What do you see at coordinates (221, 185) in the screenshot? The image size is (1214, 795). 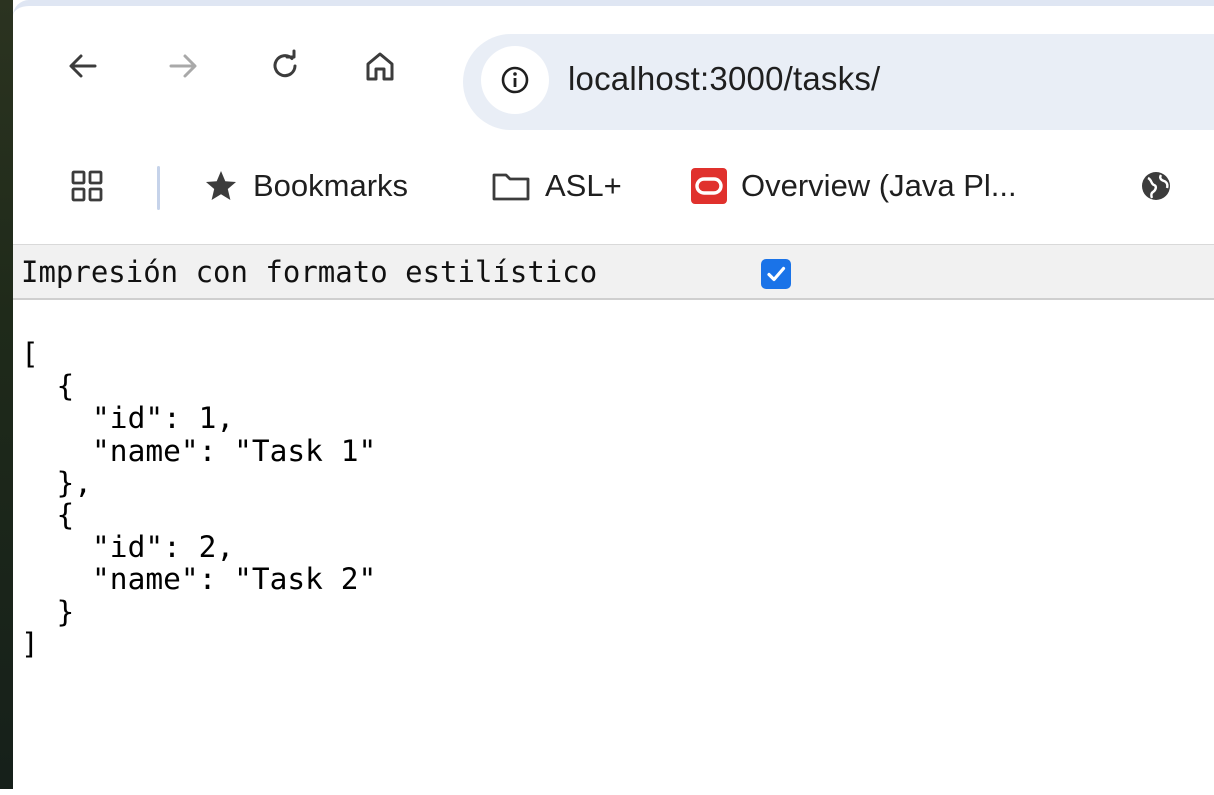 I see `star-icon` at bounding box center [221, 185].